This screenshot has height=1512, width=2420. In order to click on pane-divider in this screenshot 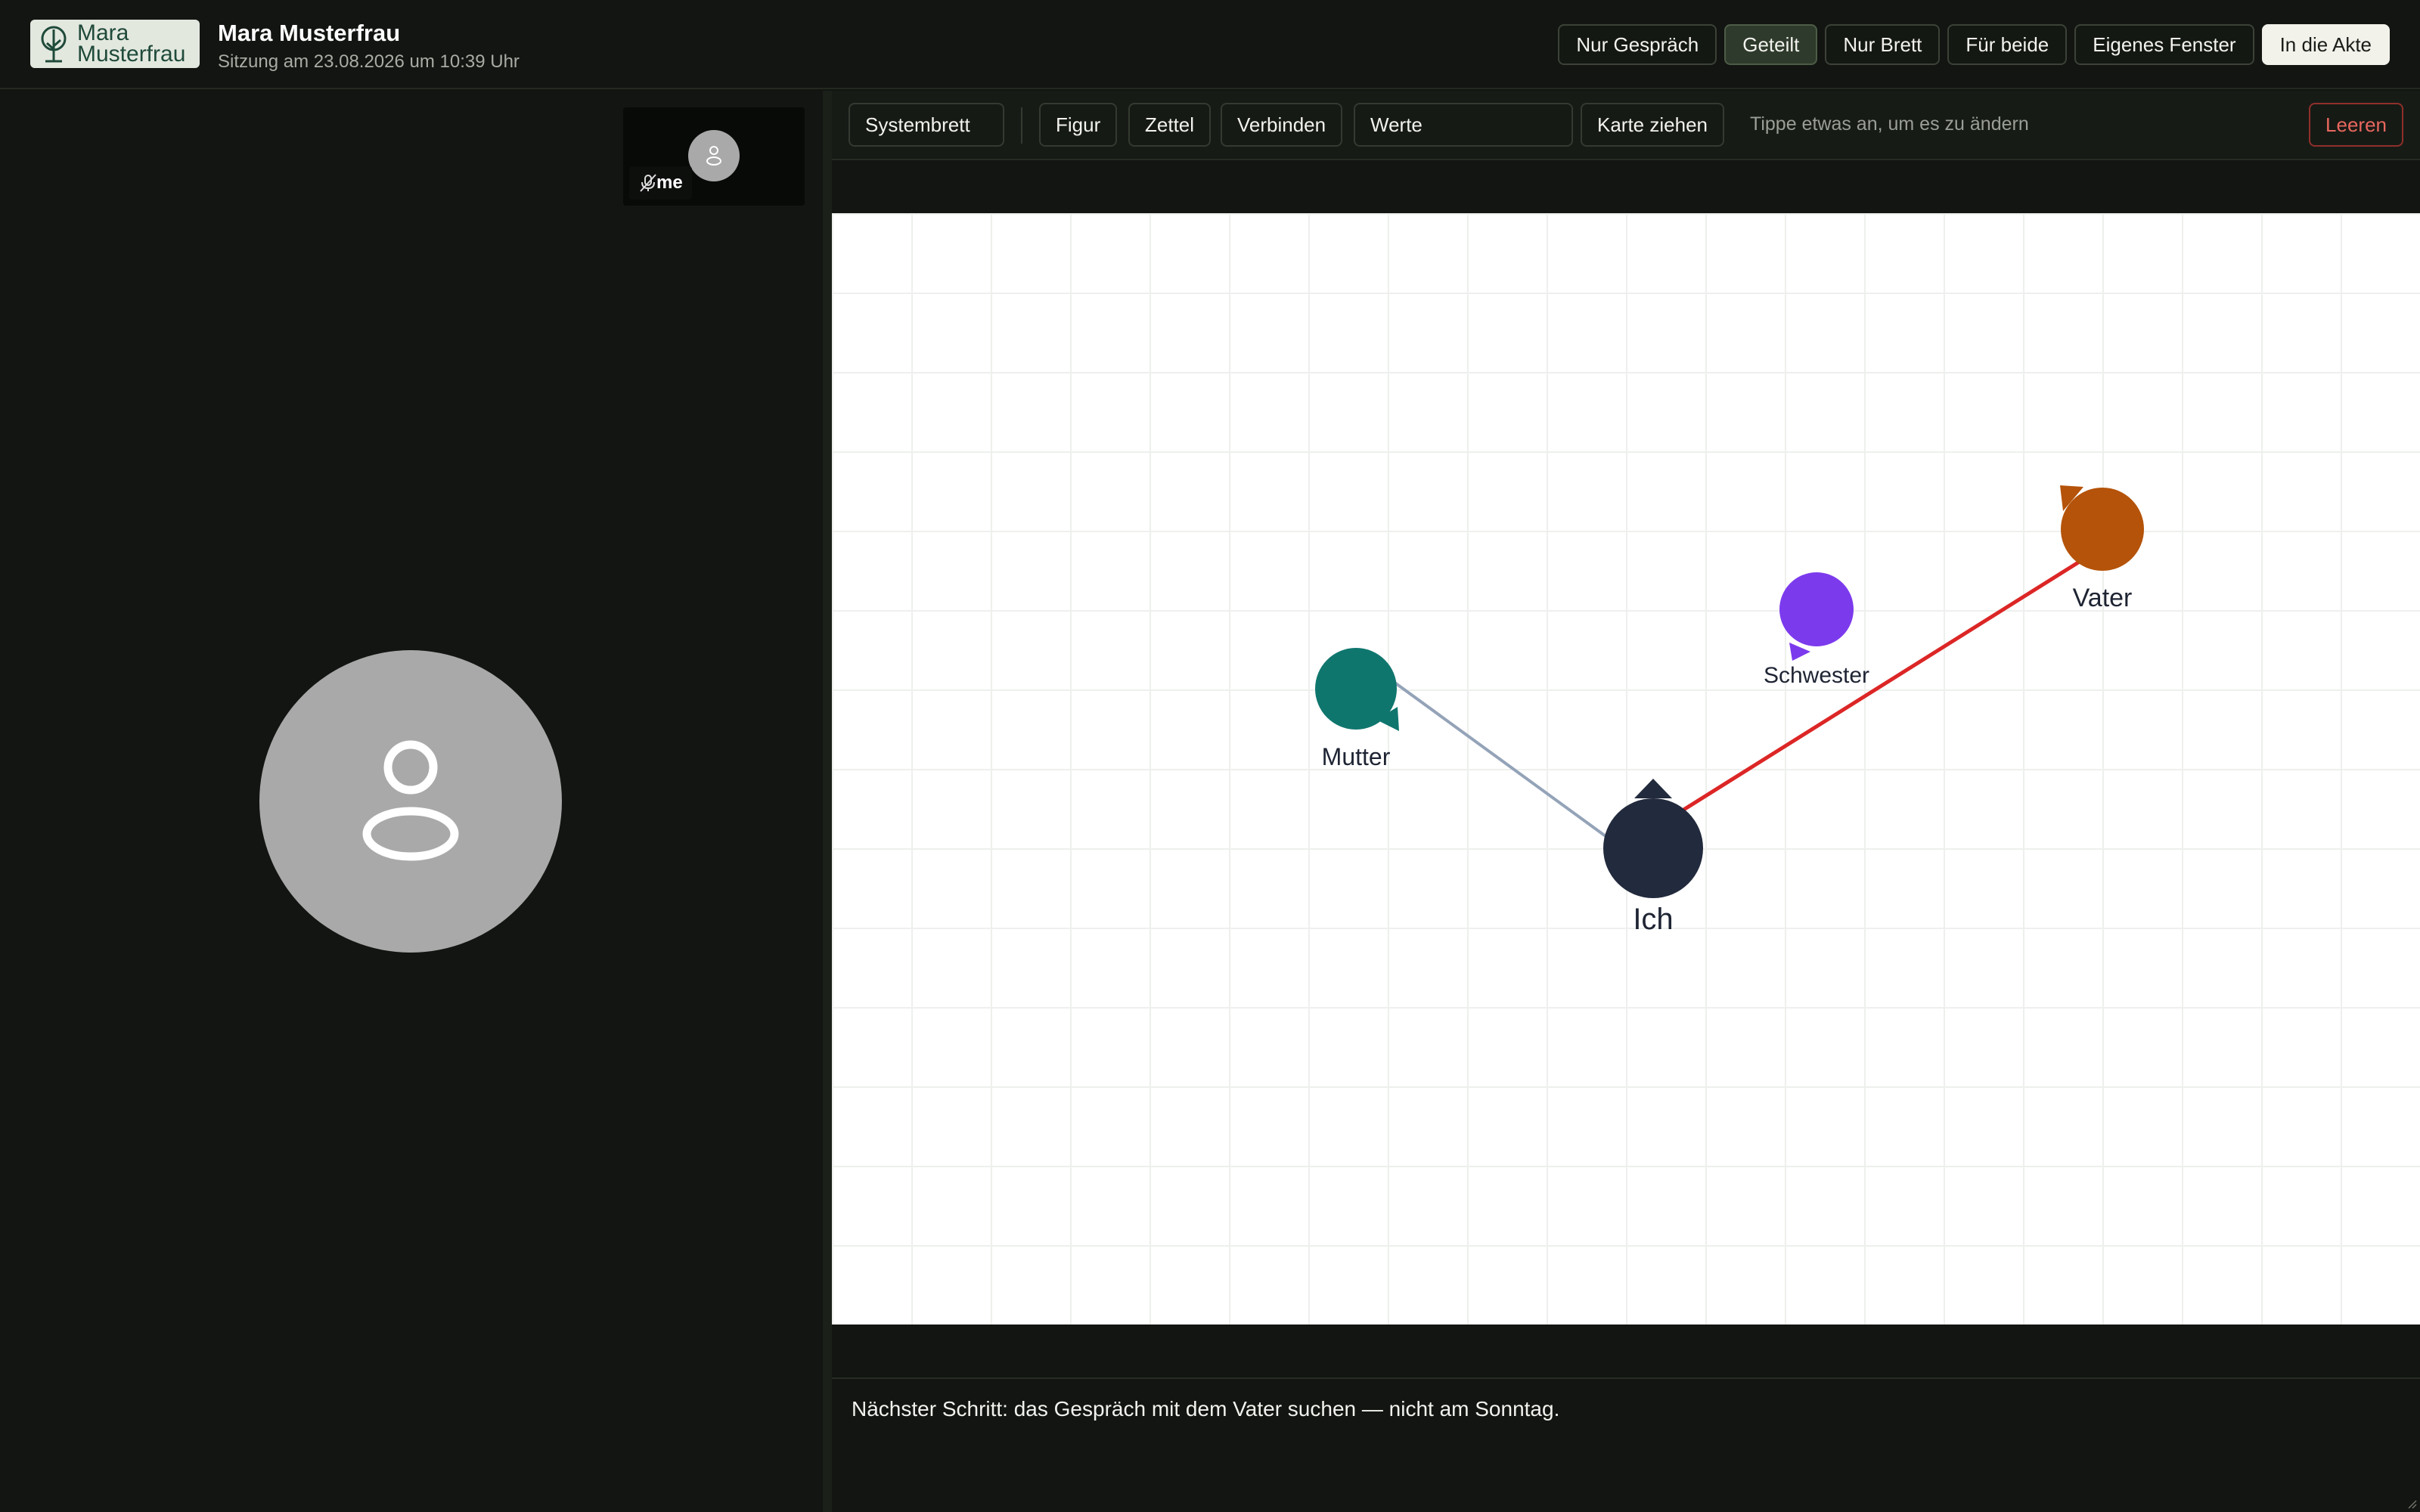, I will do `click(827, 801)`.